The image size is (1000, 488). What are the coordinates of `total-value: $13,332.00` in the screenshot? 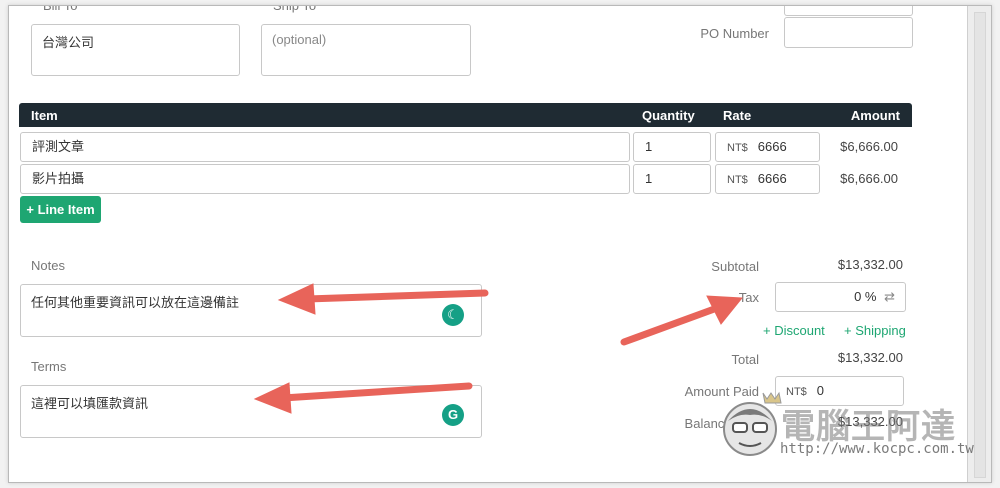 It's located at (870, 357).